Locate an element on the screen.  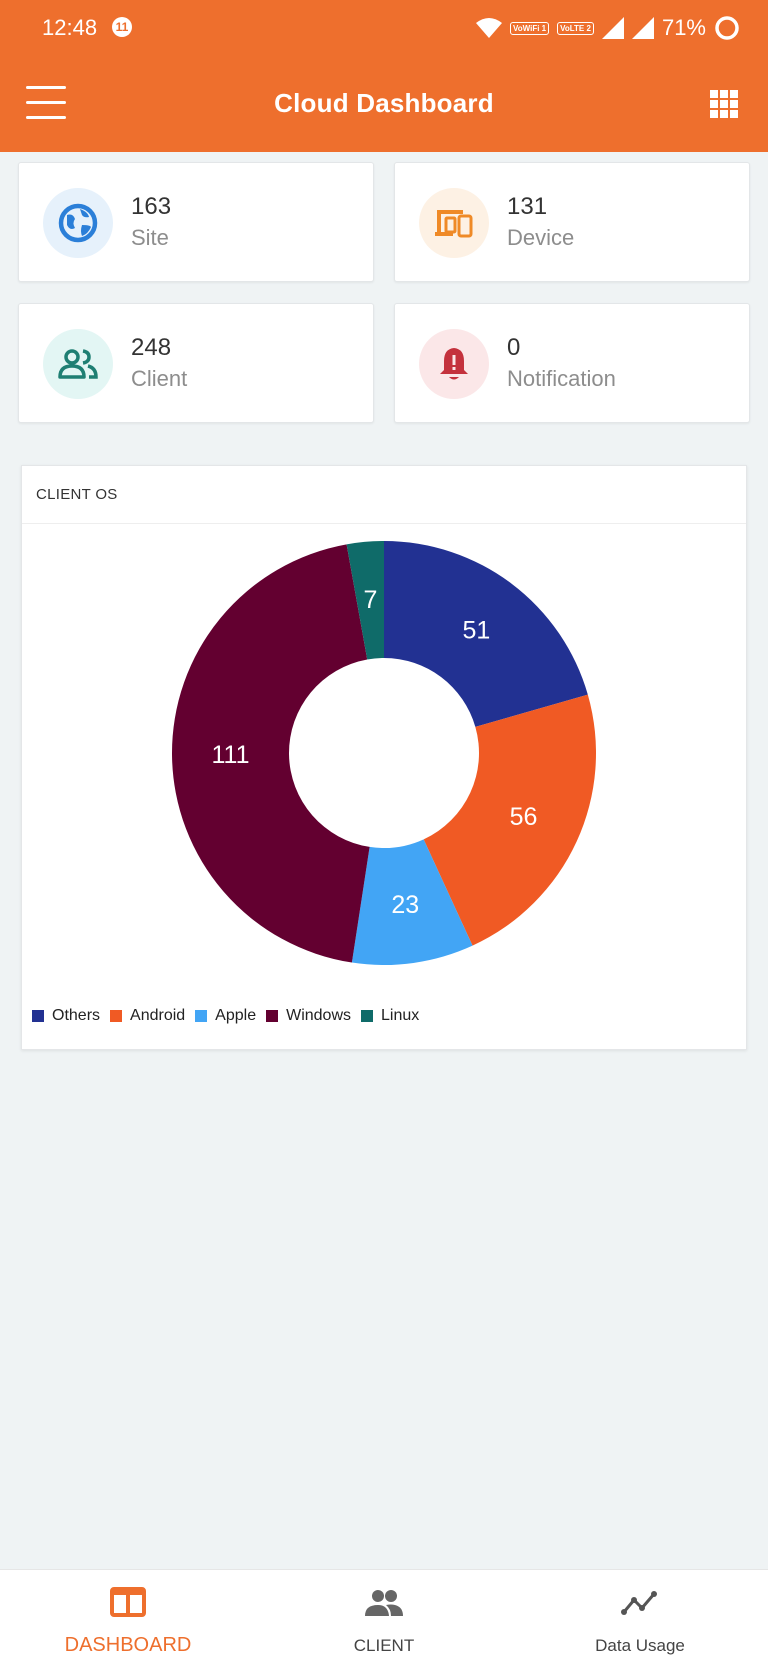
dashboard-icon is located at coordinates (128, 1602).